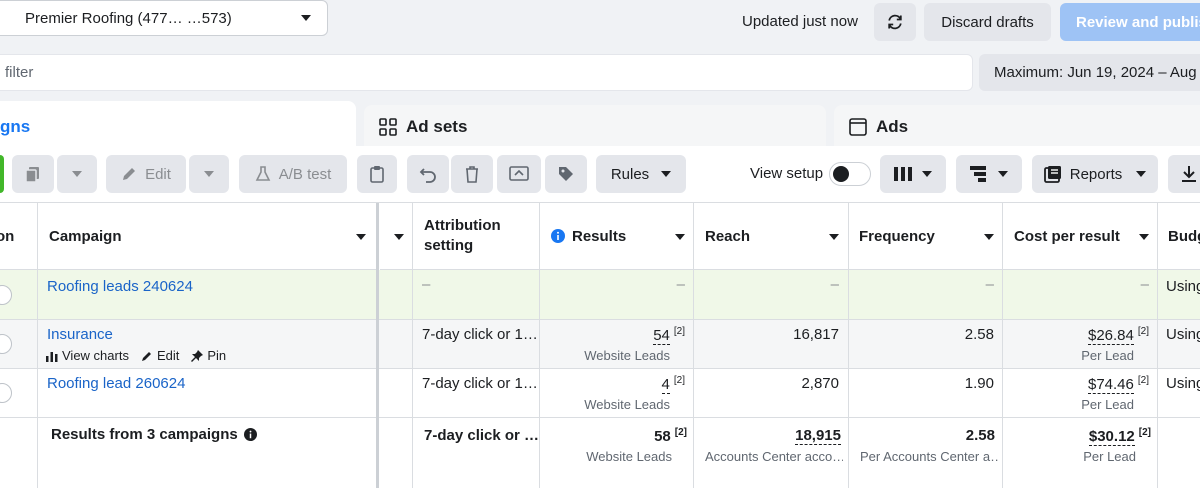  What do you see at coordinates (120, 286) in the screenshot?
I see `campaign-name-link: Roofing leads 240624` at bounding box center [120, 286].